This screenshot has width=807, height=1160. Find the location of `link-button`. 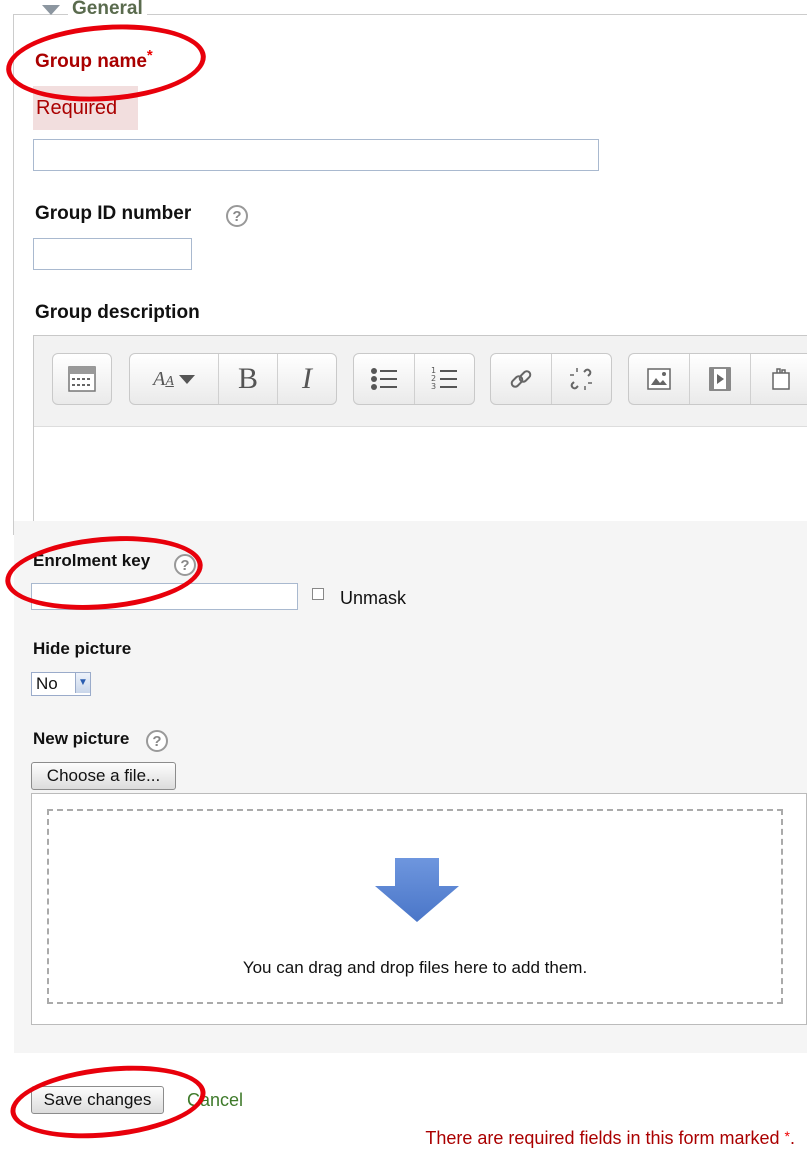

link-button is located at coordinates (521, 379).